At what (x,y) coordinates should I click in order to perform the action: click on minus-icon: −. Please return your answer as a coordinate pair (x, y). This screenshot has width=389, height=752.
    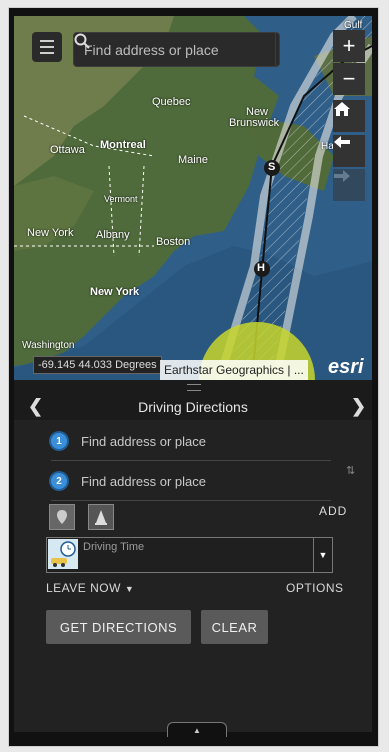
    Looking at the image, I should click on (349, 78).